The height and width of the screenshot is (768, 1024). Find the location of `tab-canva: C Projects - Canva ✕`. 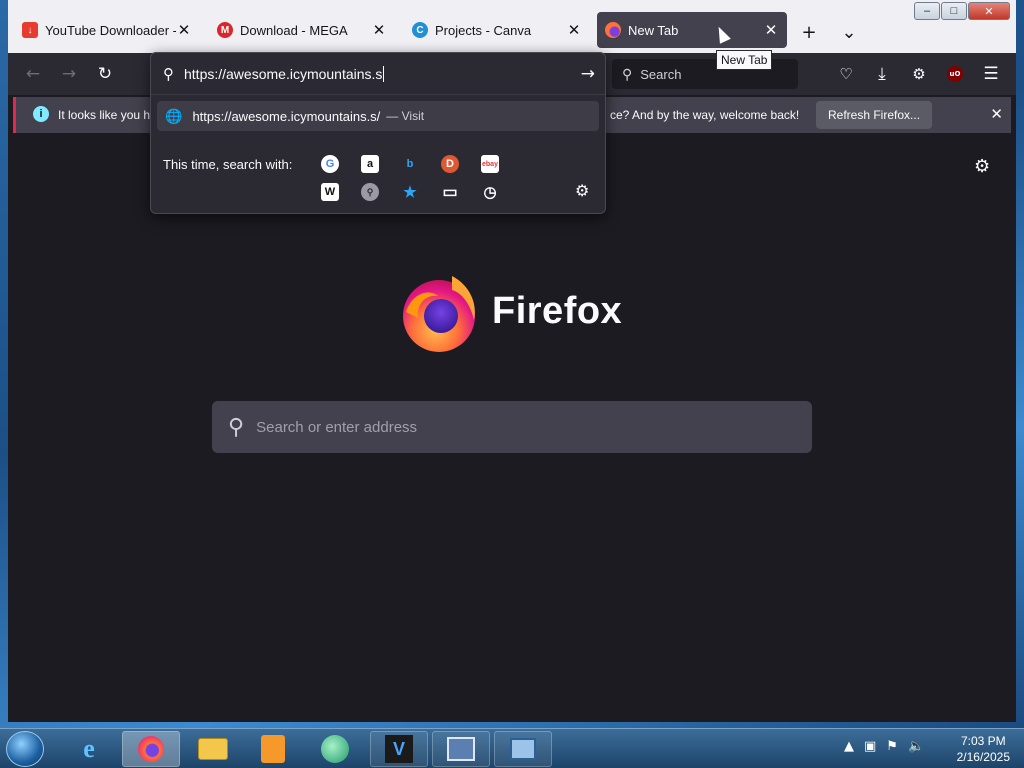

tab-canva: C Projects - Canva ✕ is located at coordinates (497, 30).